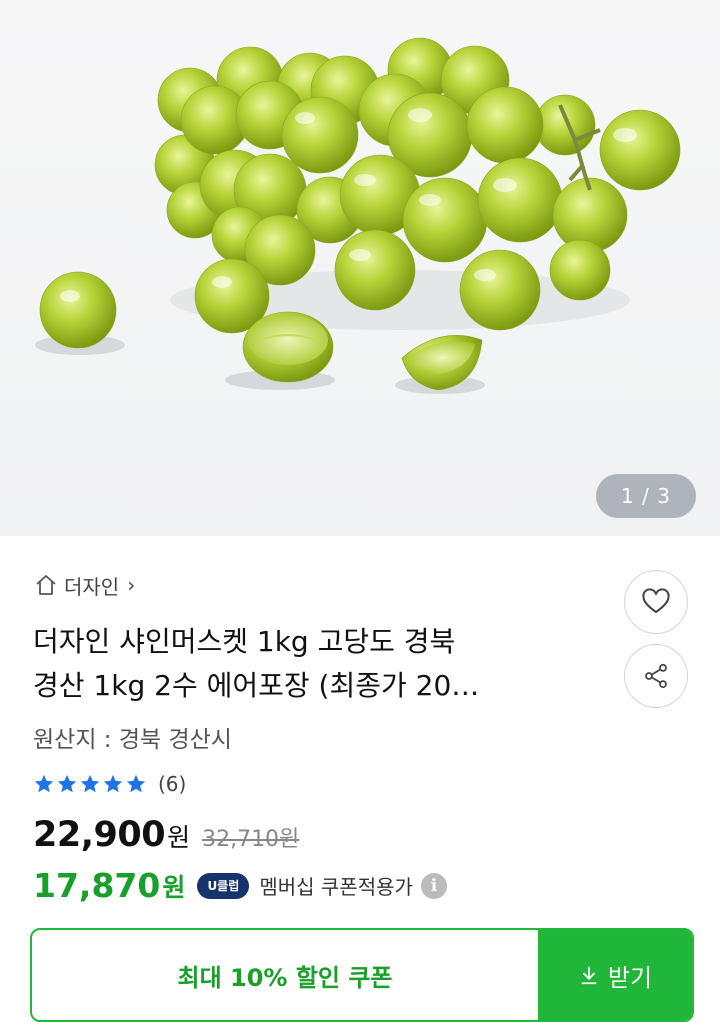 This screenshot has width=720, height=1022. I want to click on coupon-banner: 최대 10% 할인 쿠폰 받기, so click(362, 975).